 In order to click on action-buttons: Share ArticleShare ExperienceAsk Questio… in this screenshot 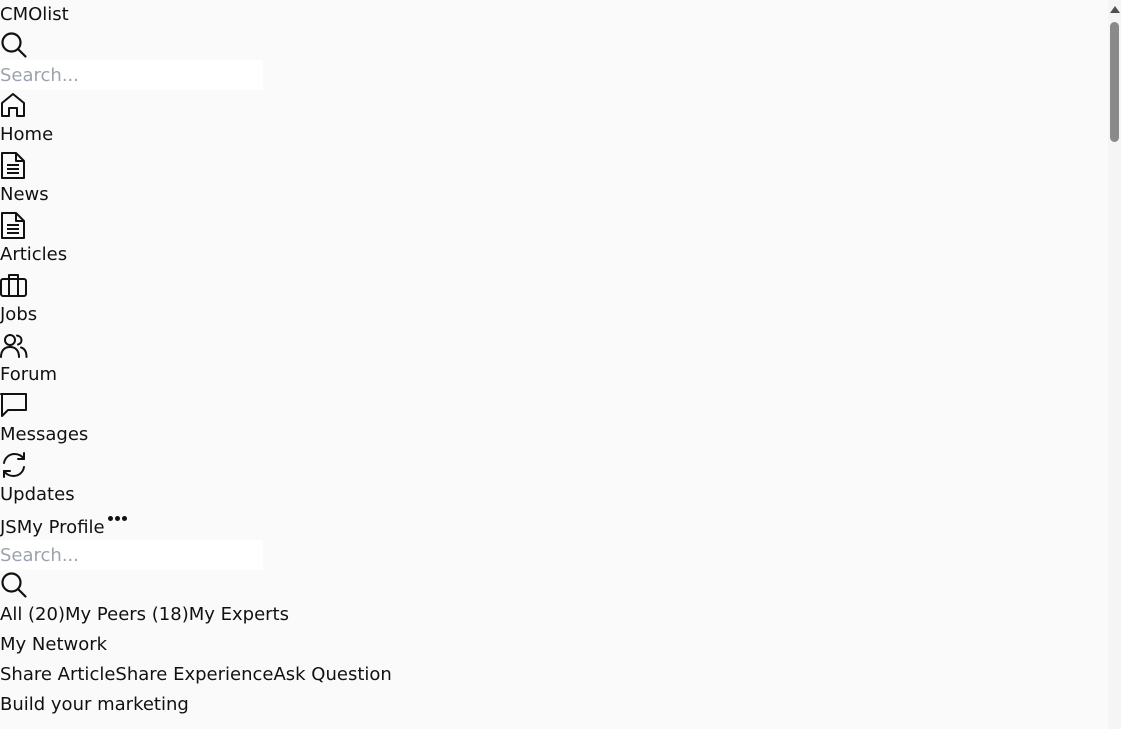, I will do `click(554, 675)`.